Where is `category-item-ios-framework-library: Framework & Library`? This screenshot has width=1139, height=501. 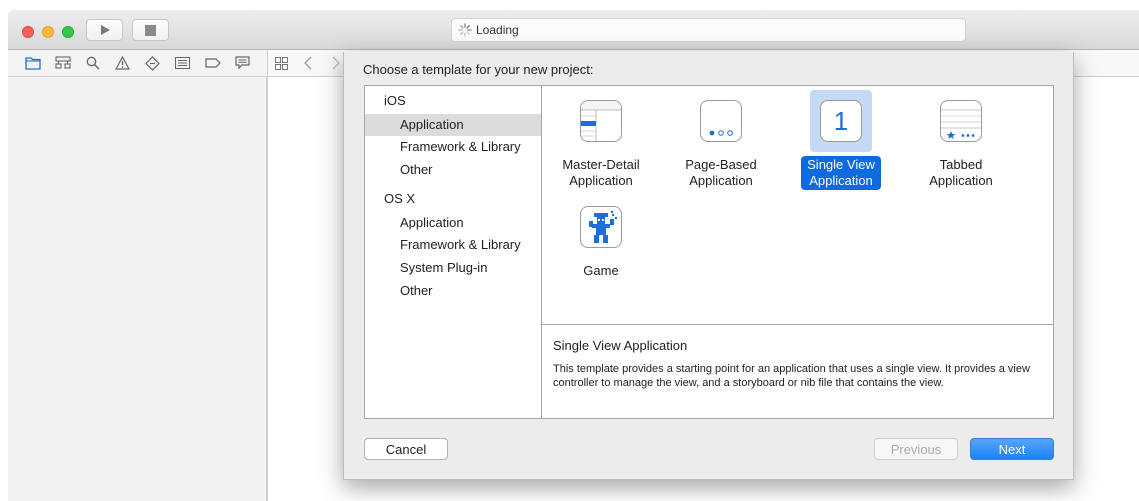 category-item-ios-framework-library: Framework & Library is located at coordinates (453, 147).